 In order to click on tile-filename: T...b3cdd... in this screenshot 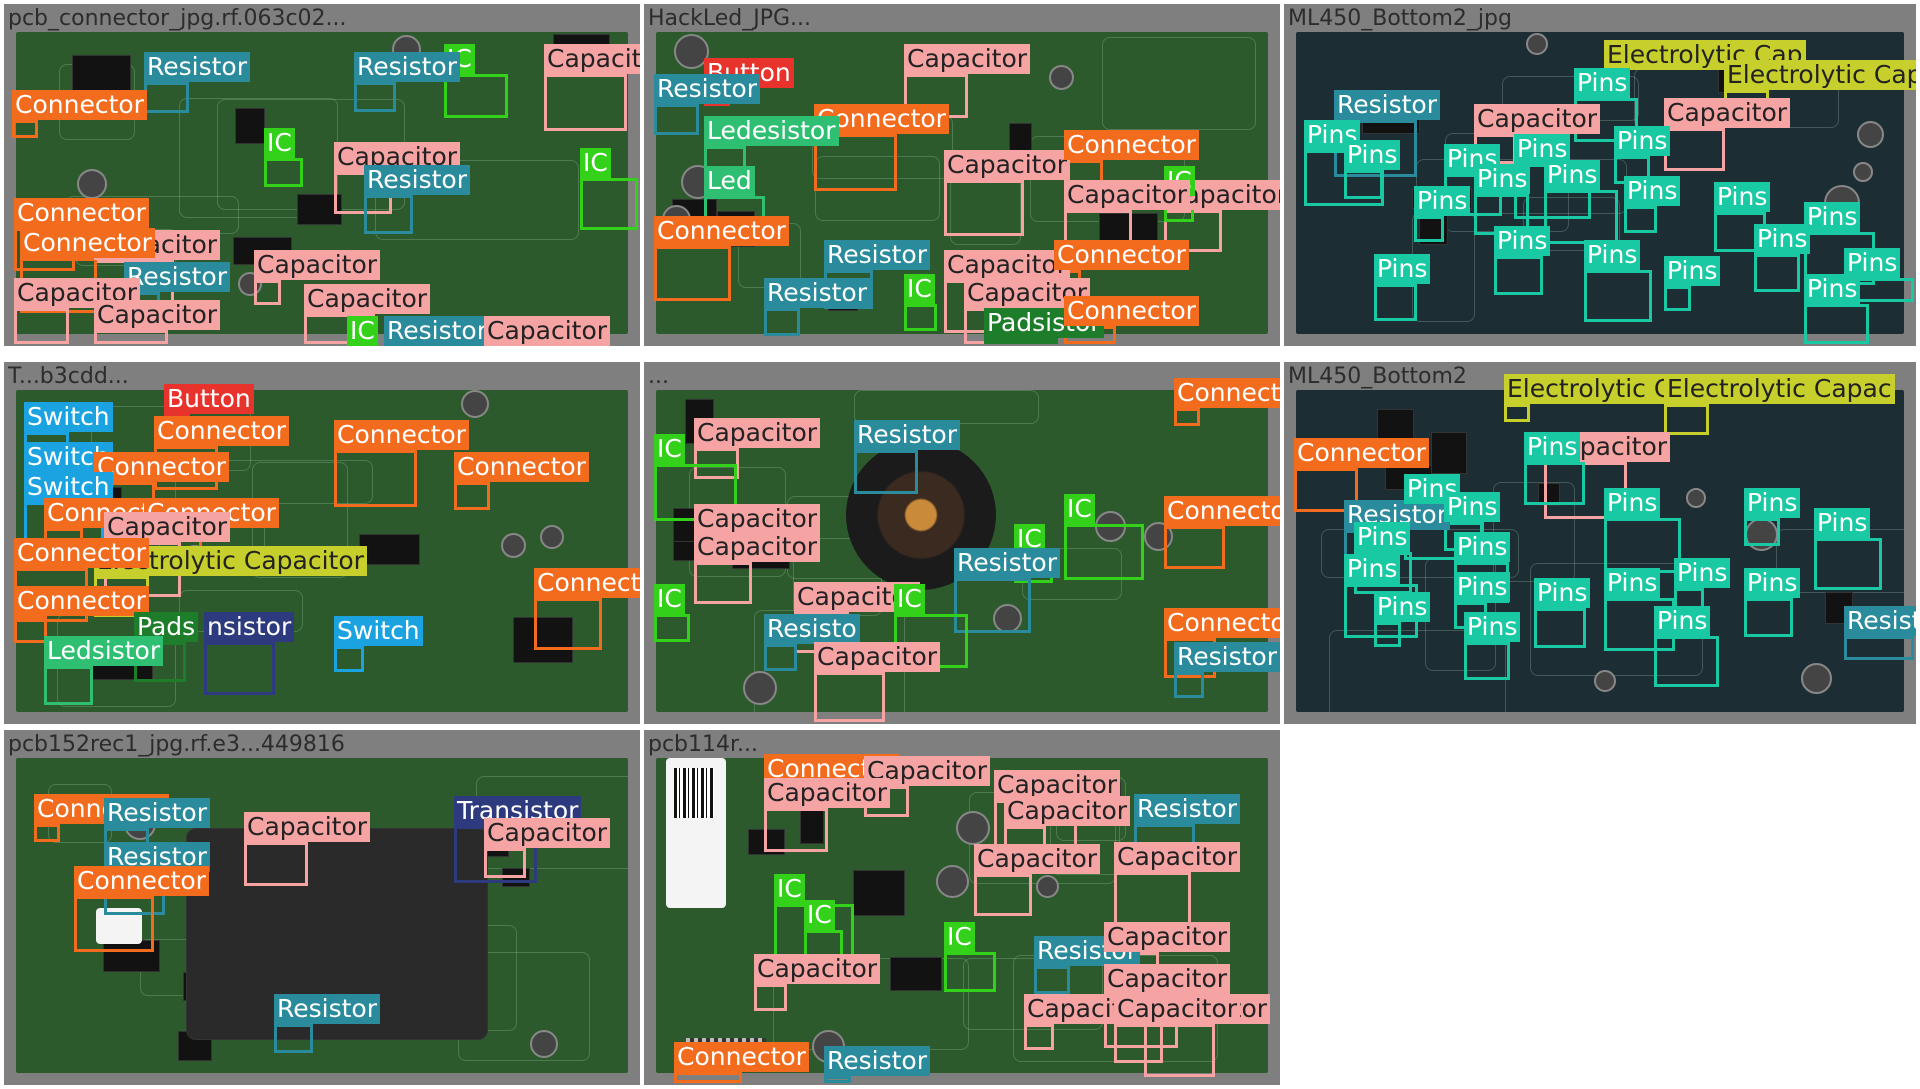, I will do `click(68, 376)`.